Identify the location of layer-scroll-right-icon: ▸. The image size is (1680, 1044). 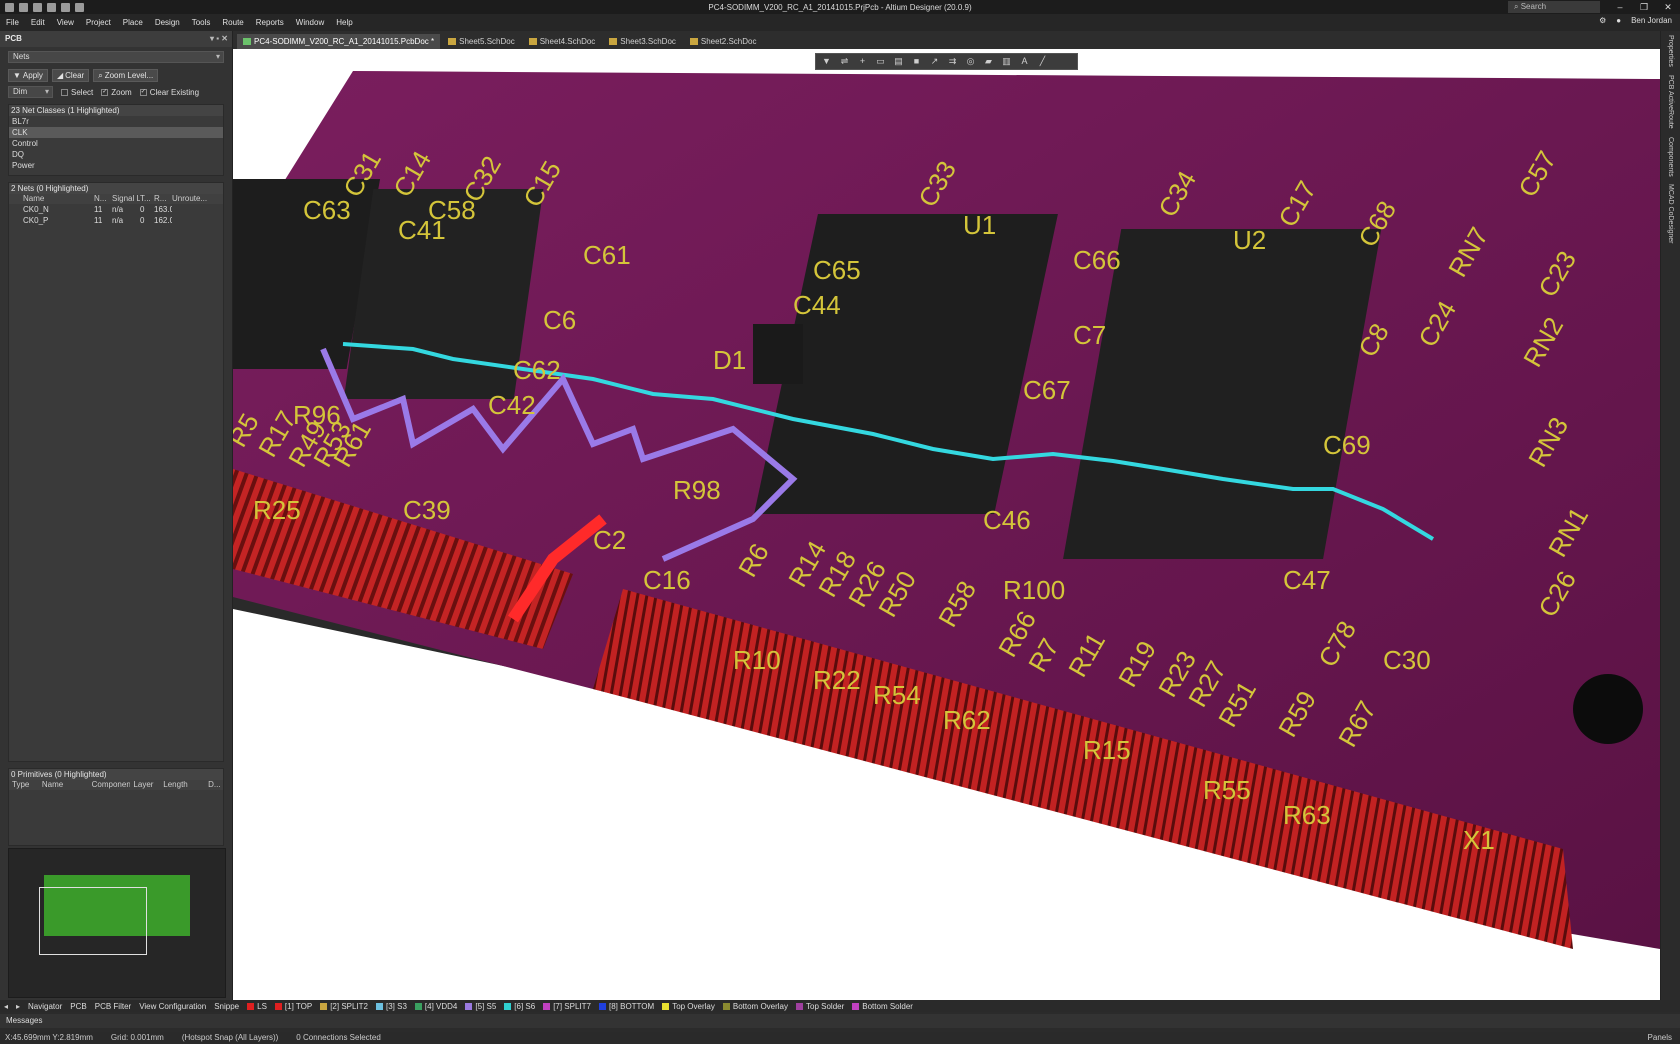
(18, 1006).